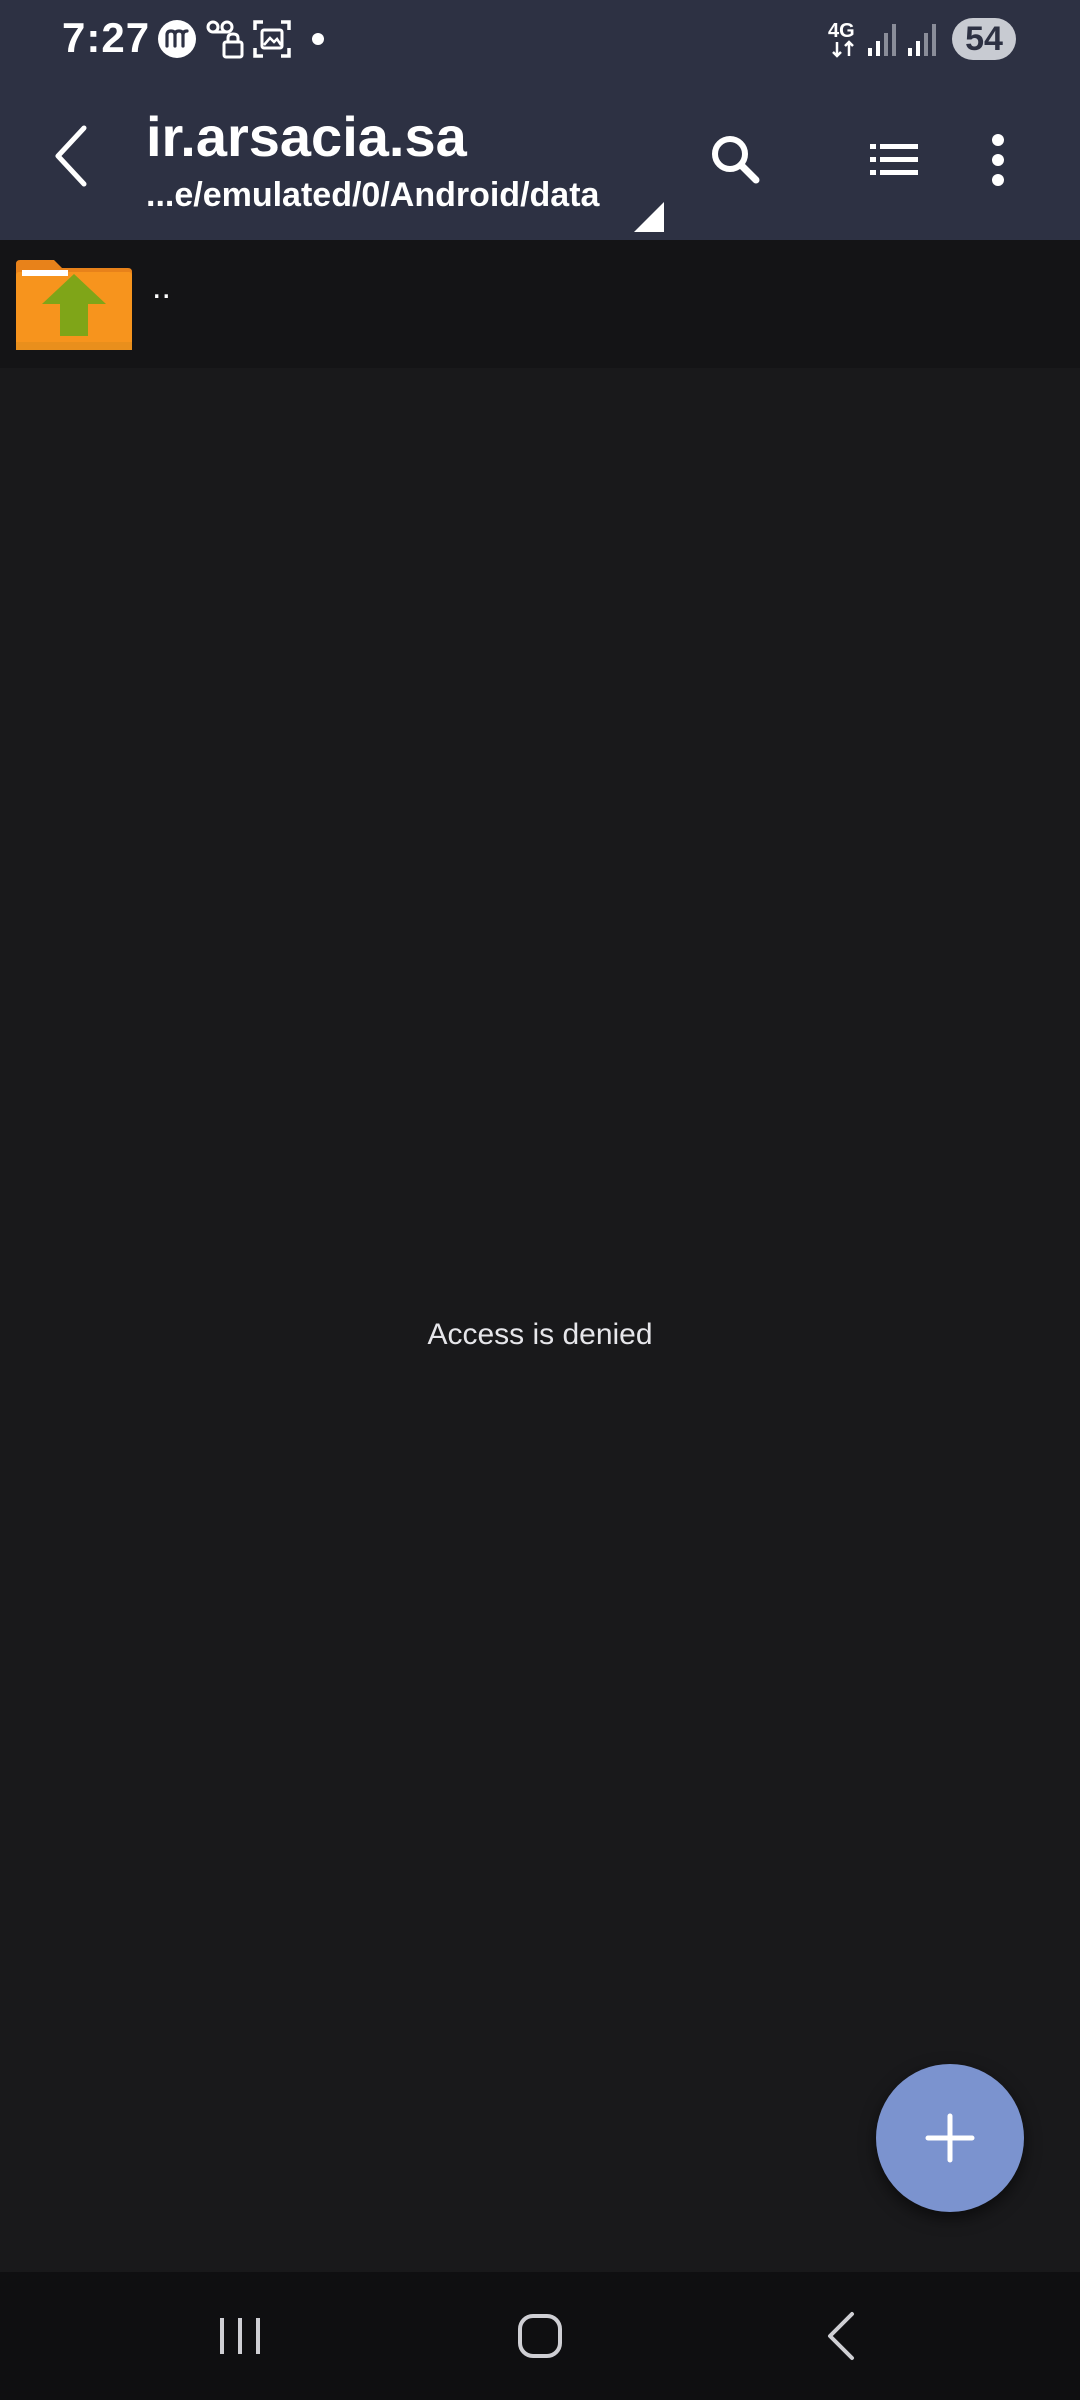 This screenshot has height=2400, width=1080. What do you see at coordinates (984, 39) in the screenshot?
I see `battery-indicator: 54` at bounding box center [984, 39].